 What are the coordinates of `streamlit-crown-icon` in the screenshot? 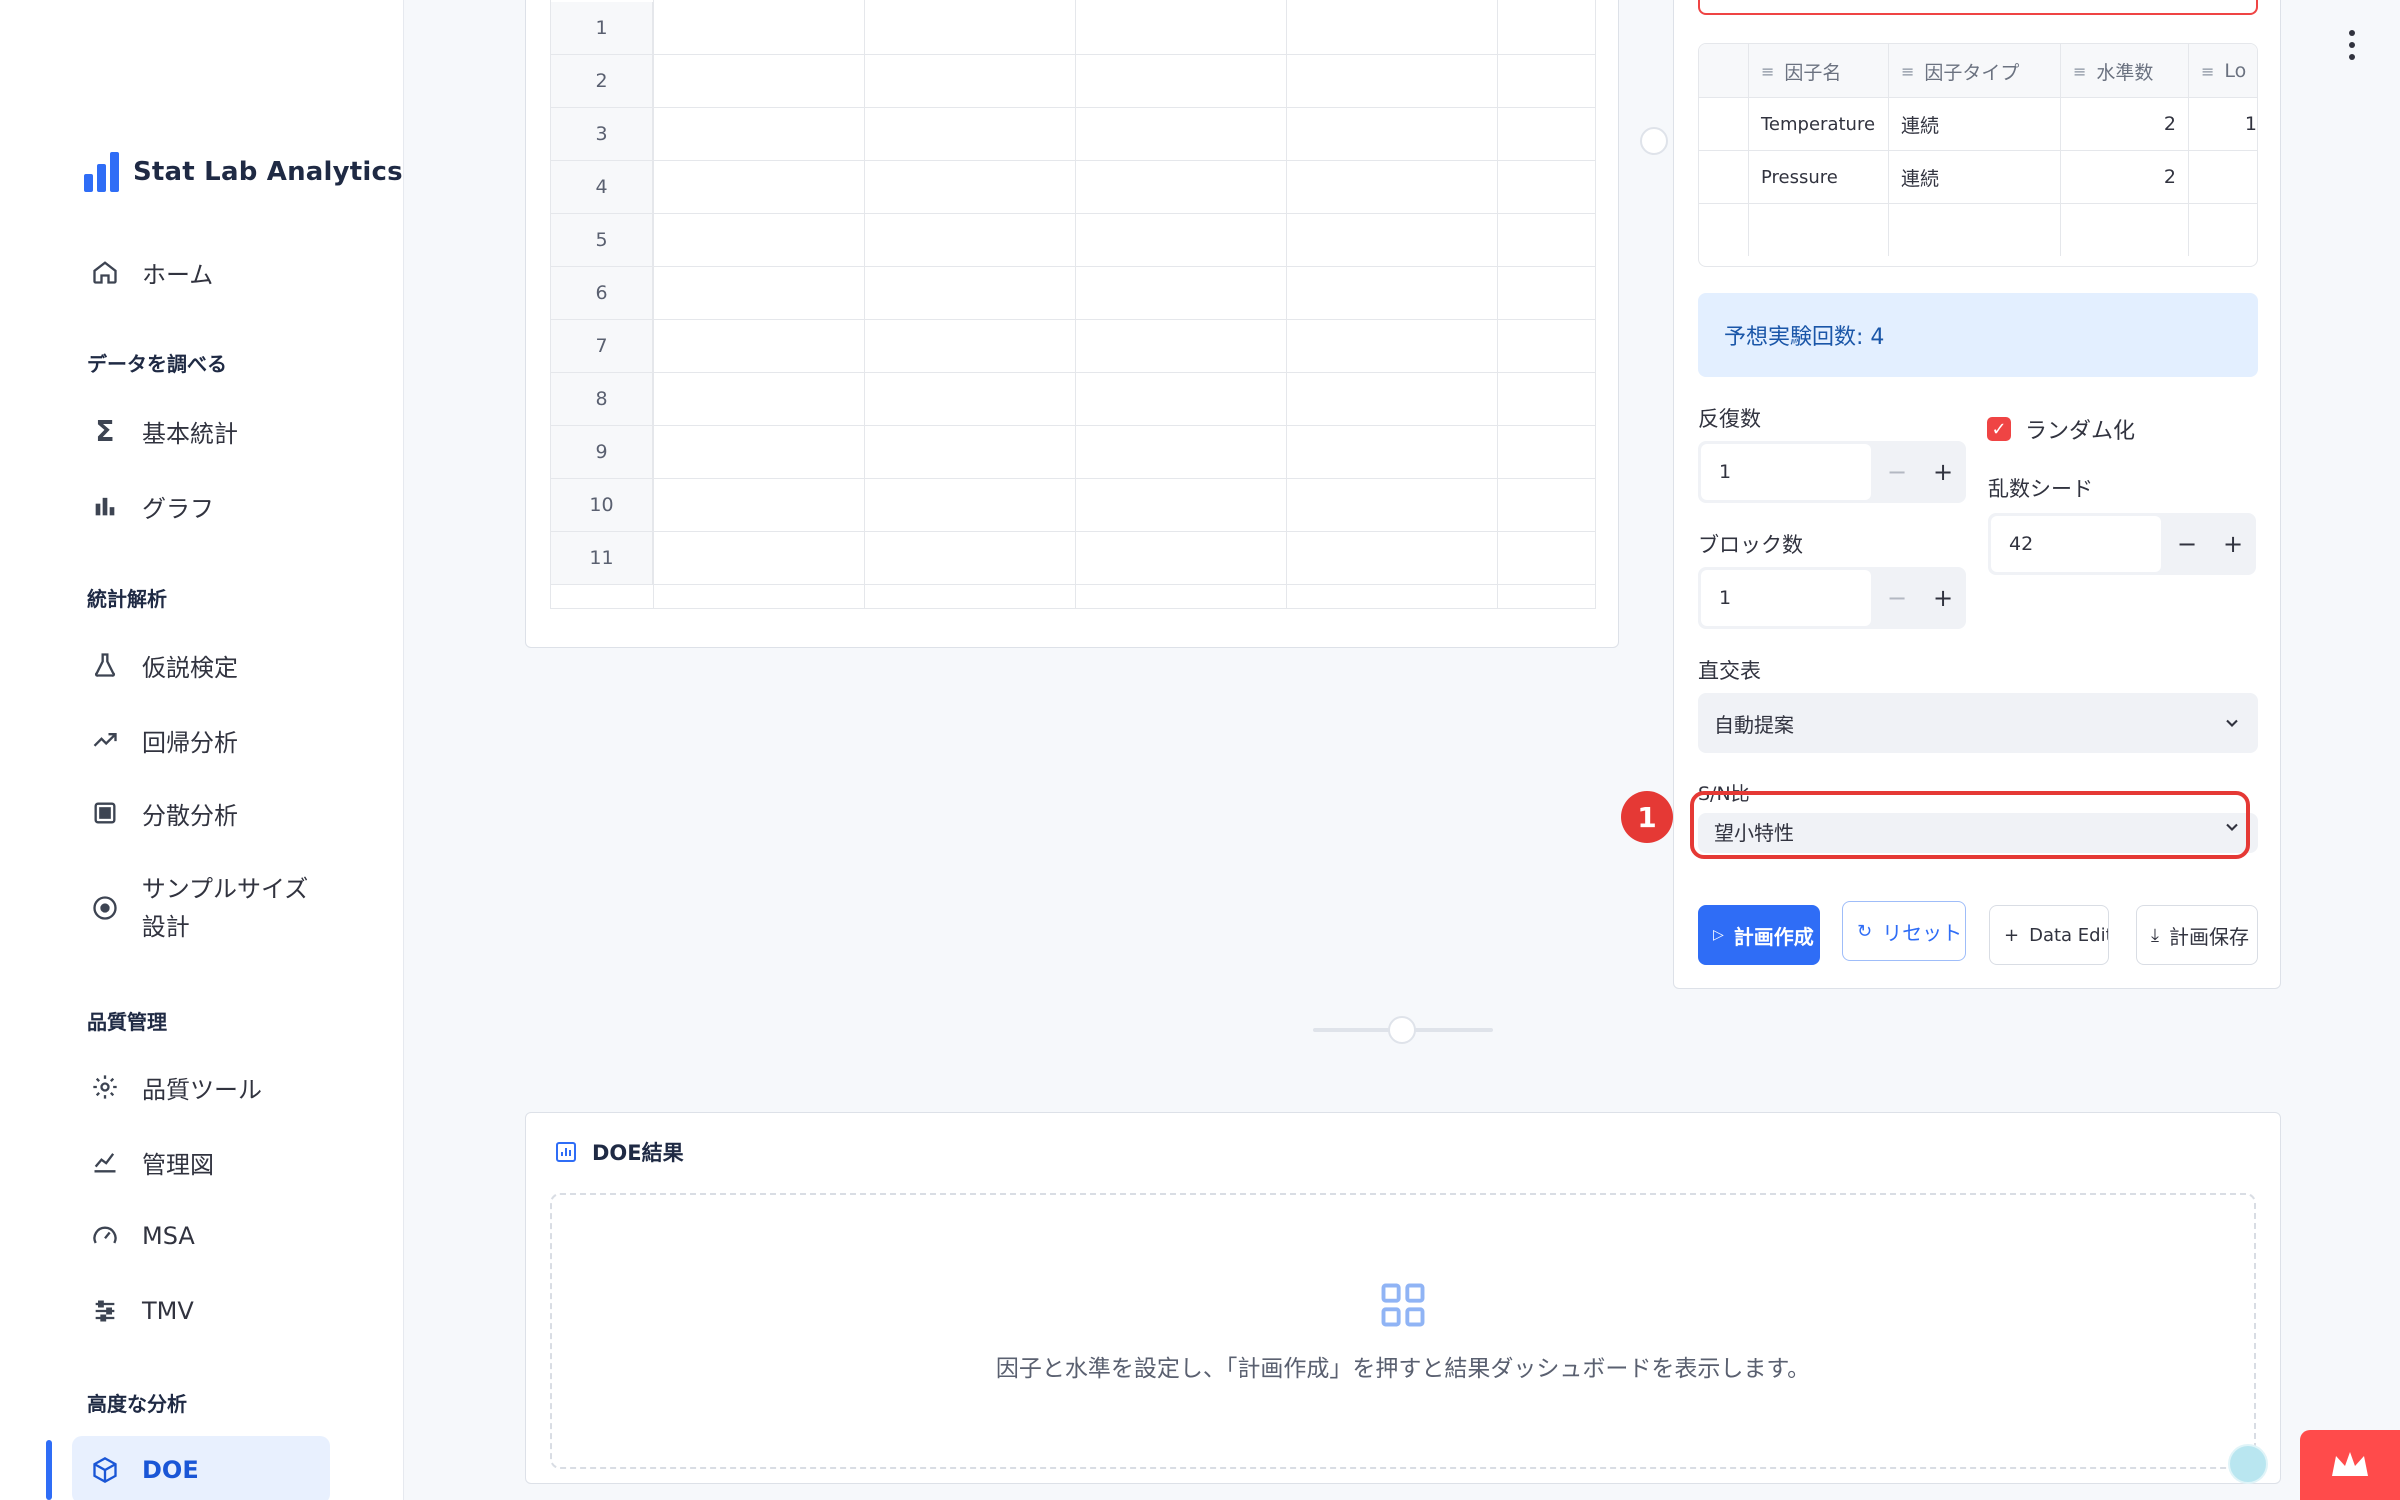 It's located at (2350, 1465).